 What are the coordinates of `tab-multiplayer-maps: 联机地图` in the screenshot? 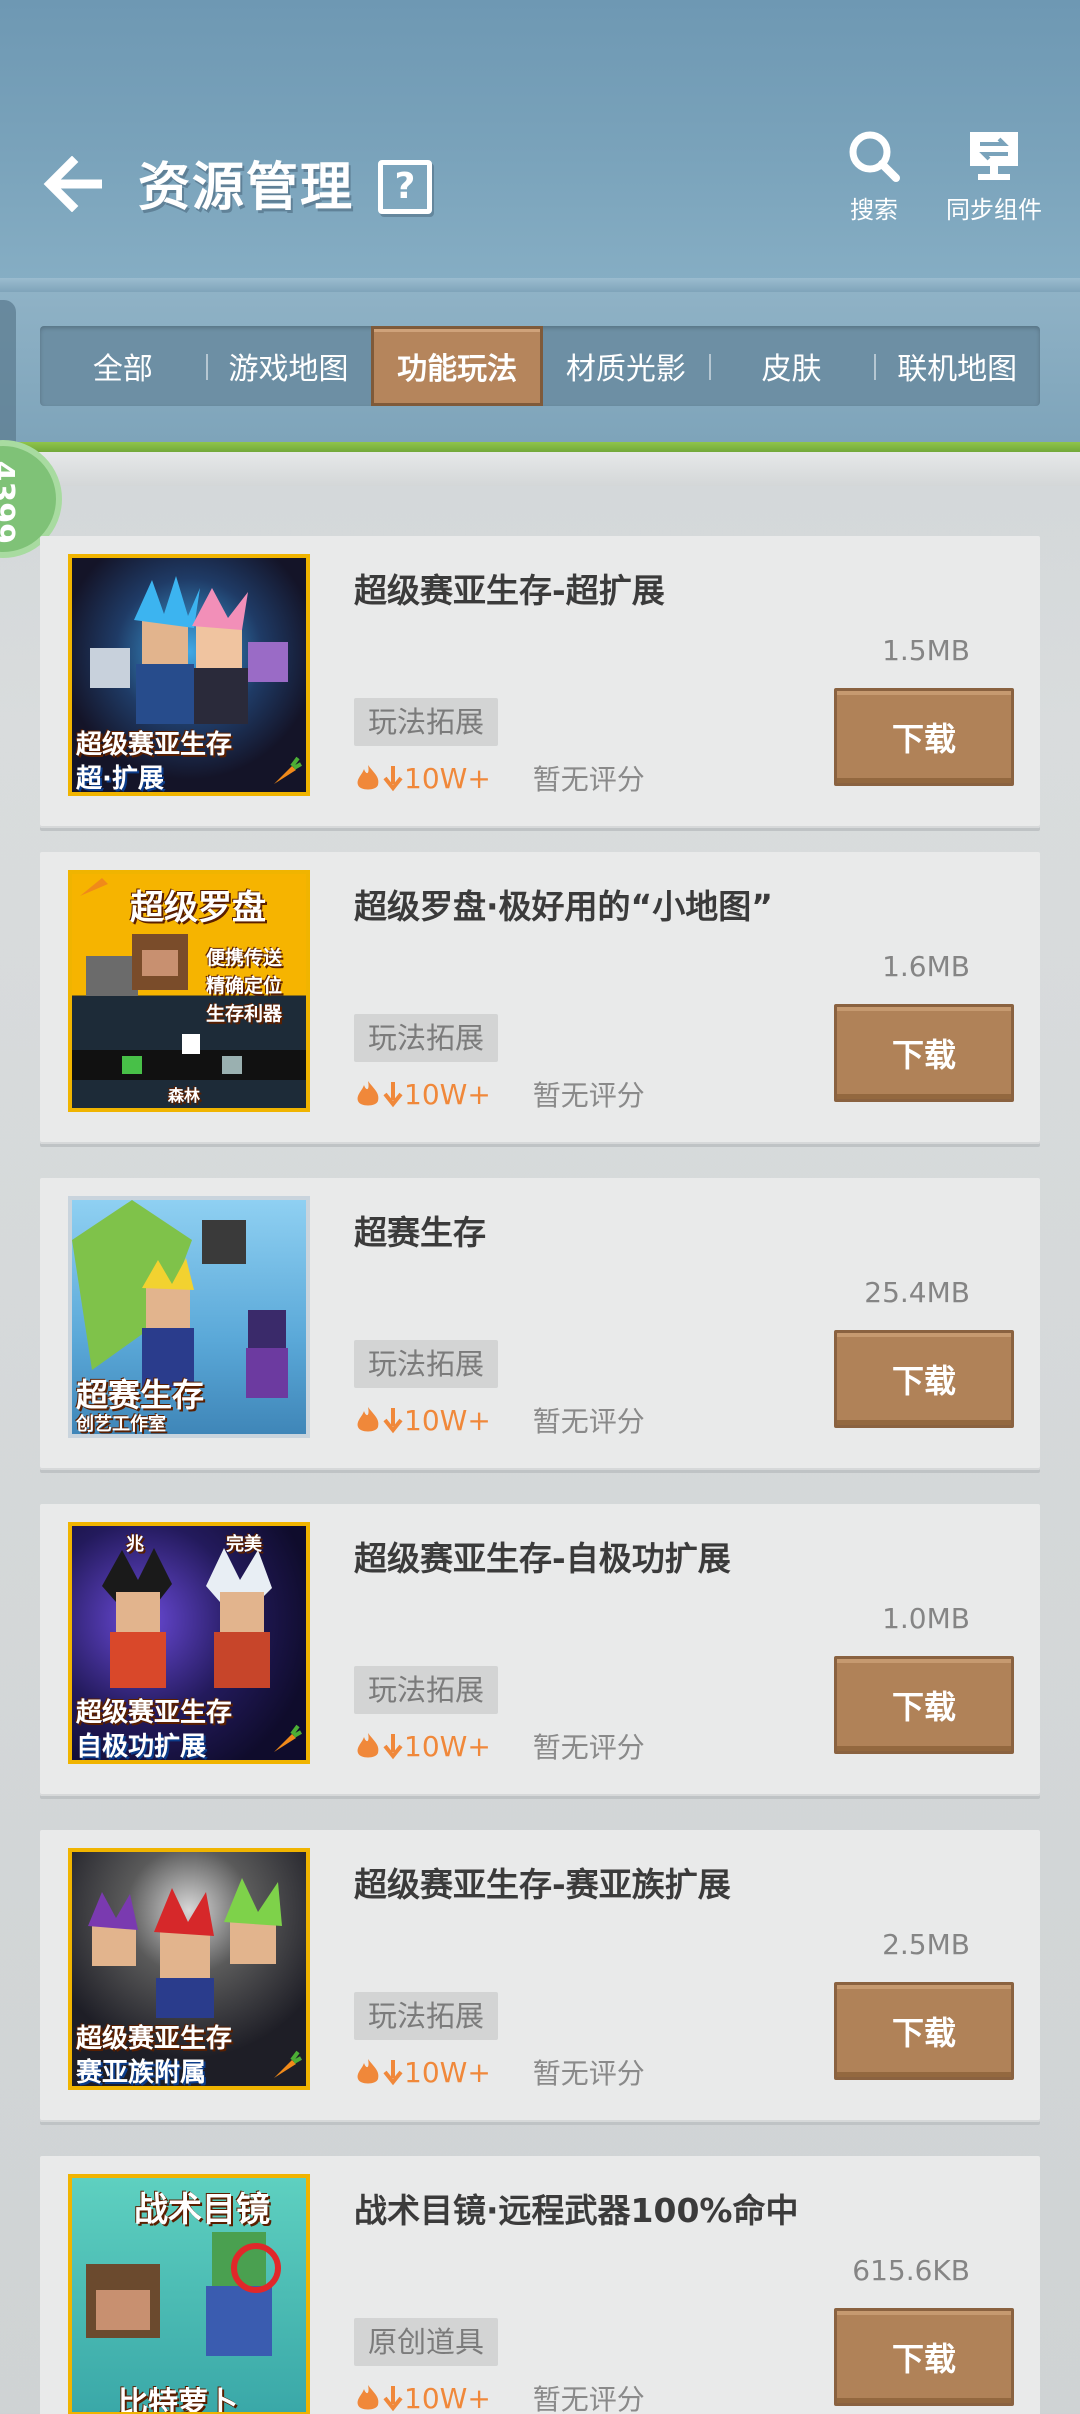 It's located at (957, 366).